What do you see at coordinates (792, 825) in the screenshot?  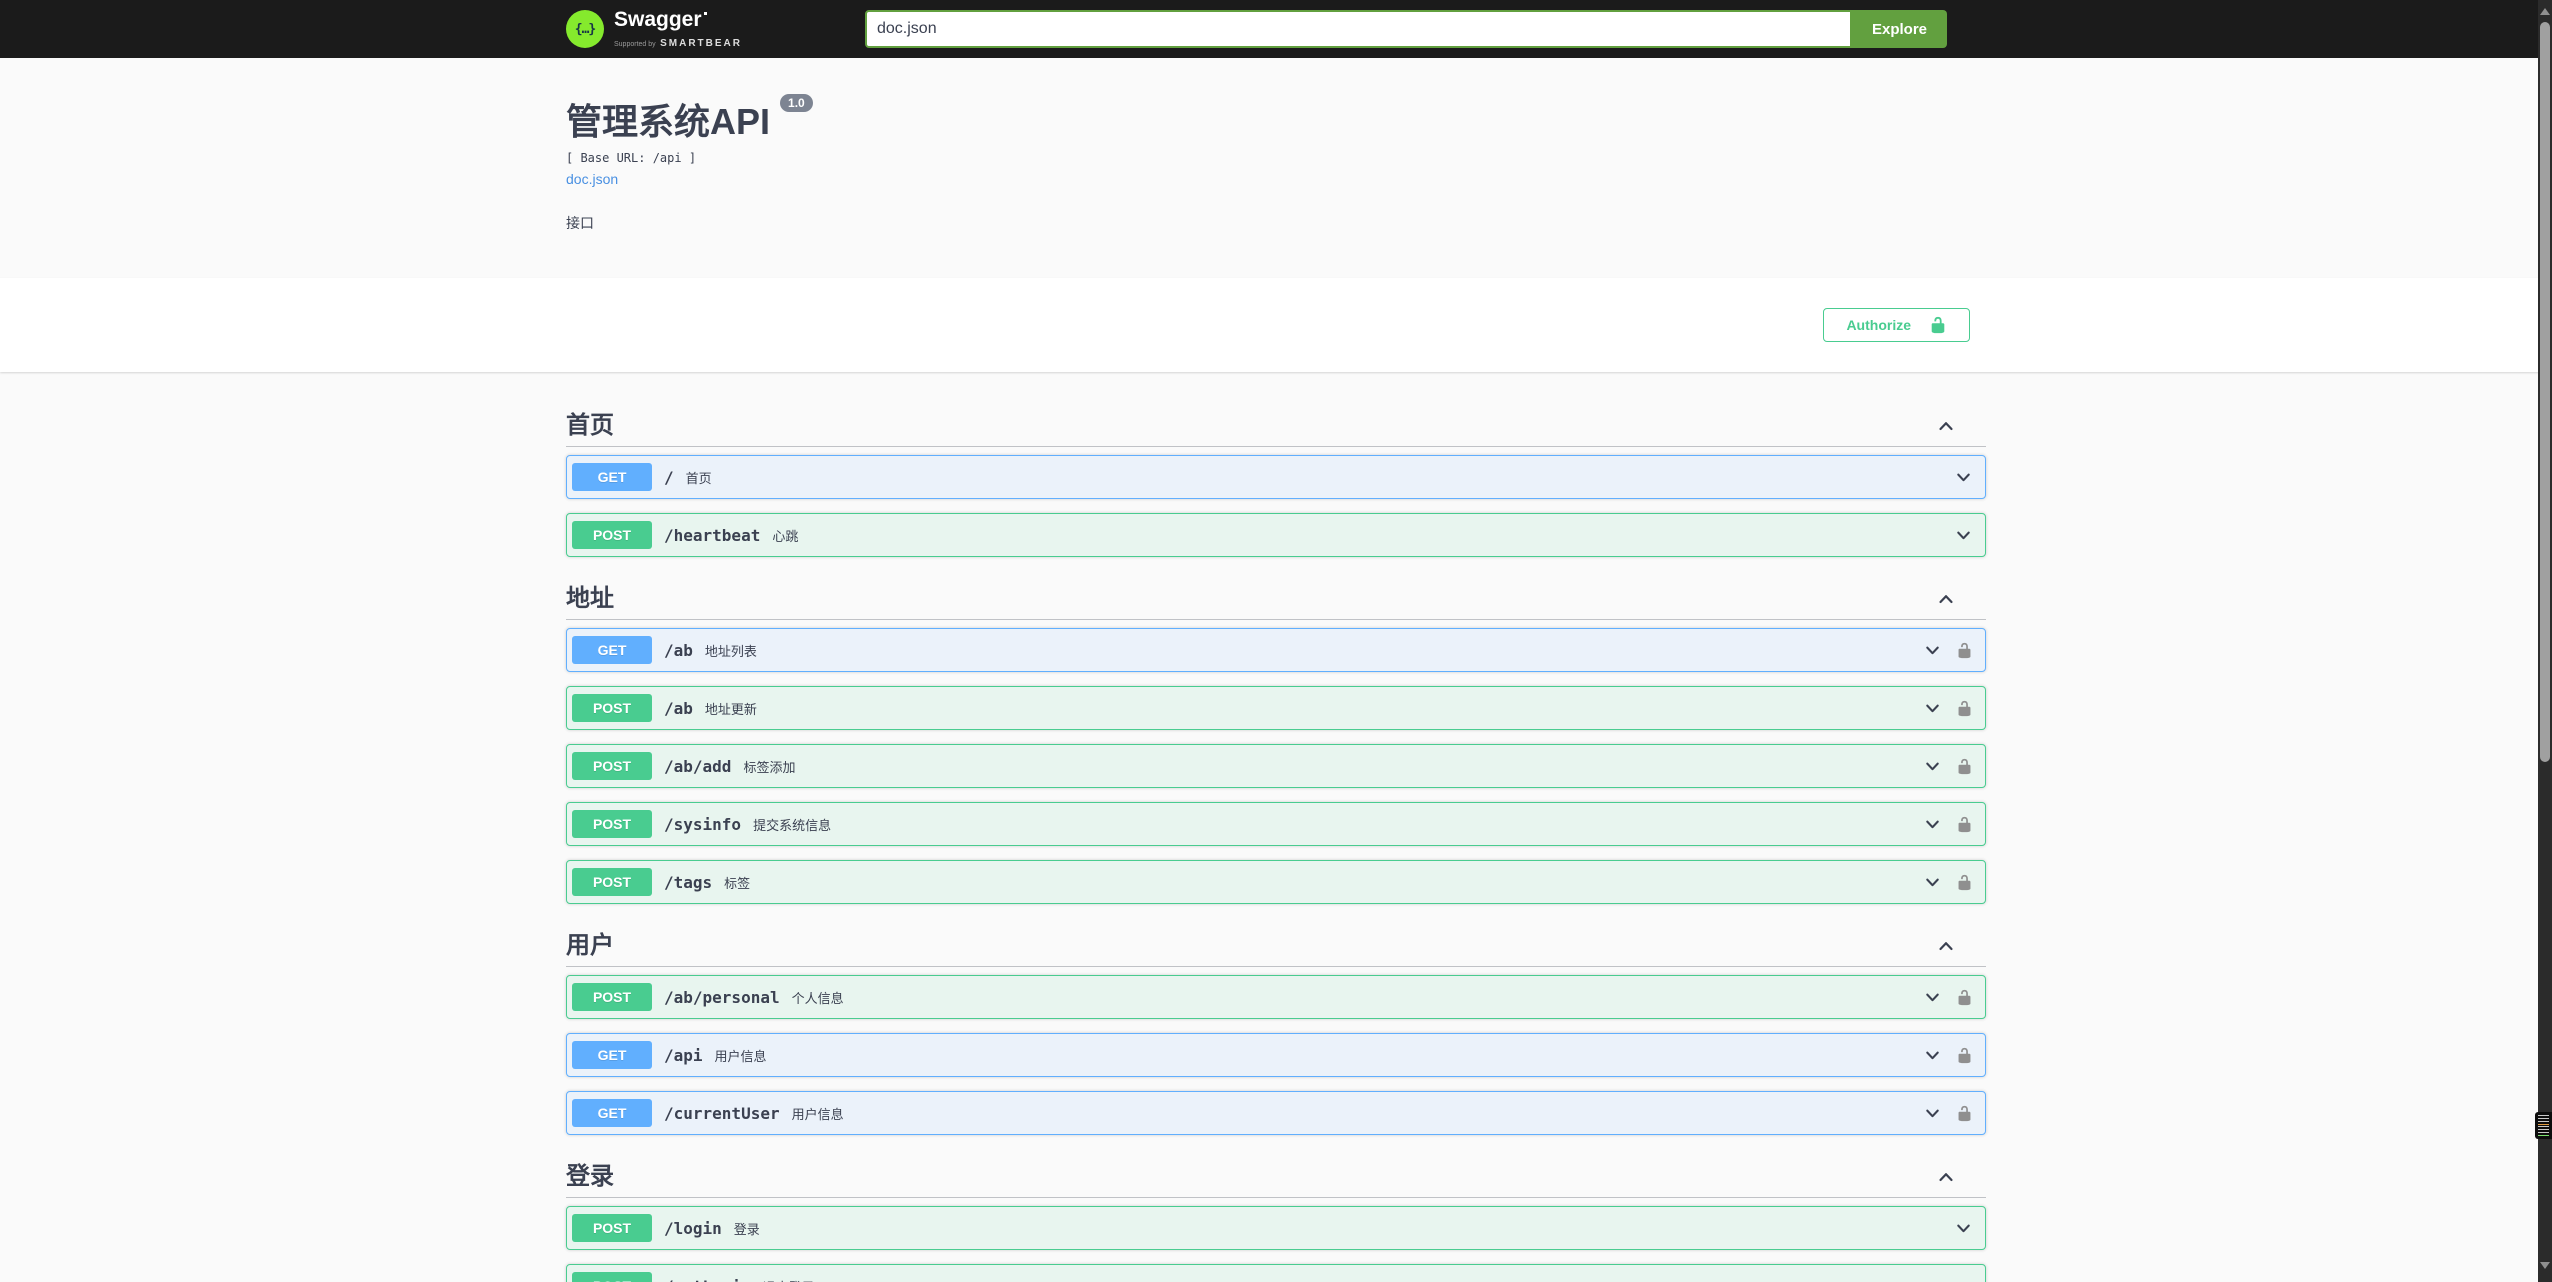 I see `operation-summary: 提交系统信息` at bounding box center [792, 825].